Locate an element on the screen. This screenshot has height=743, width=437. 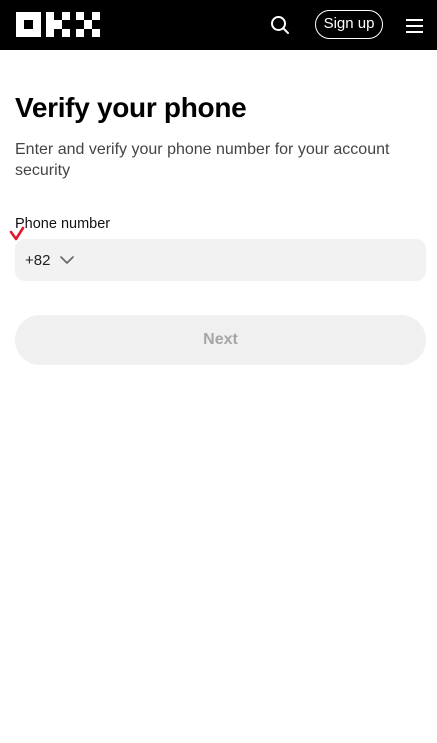
search-icon is located at coordinates (280, 25).